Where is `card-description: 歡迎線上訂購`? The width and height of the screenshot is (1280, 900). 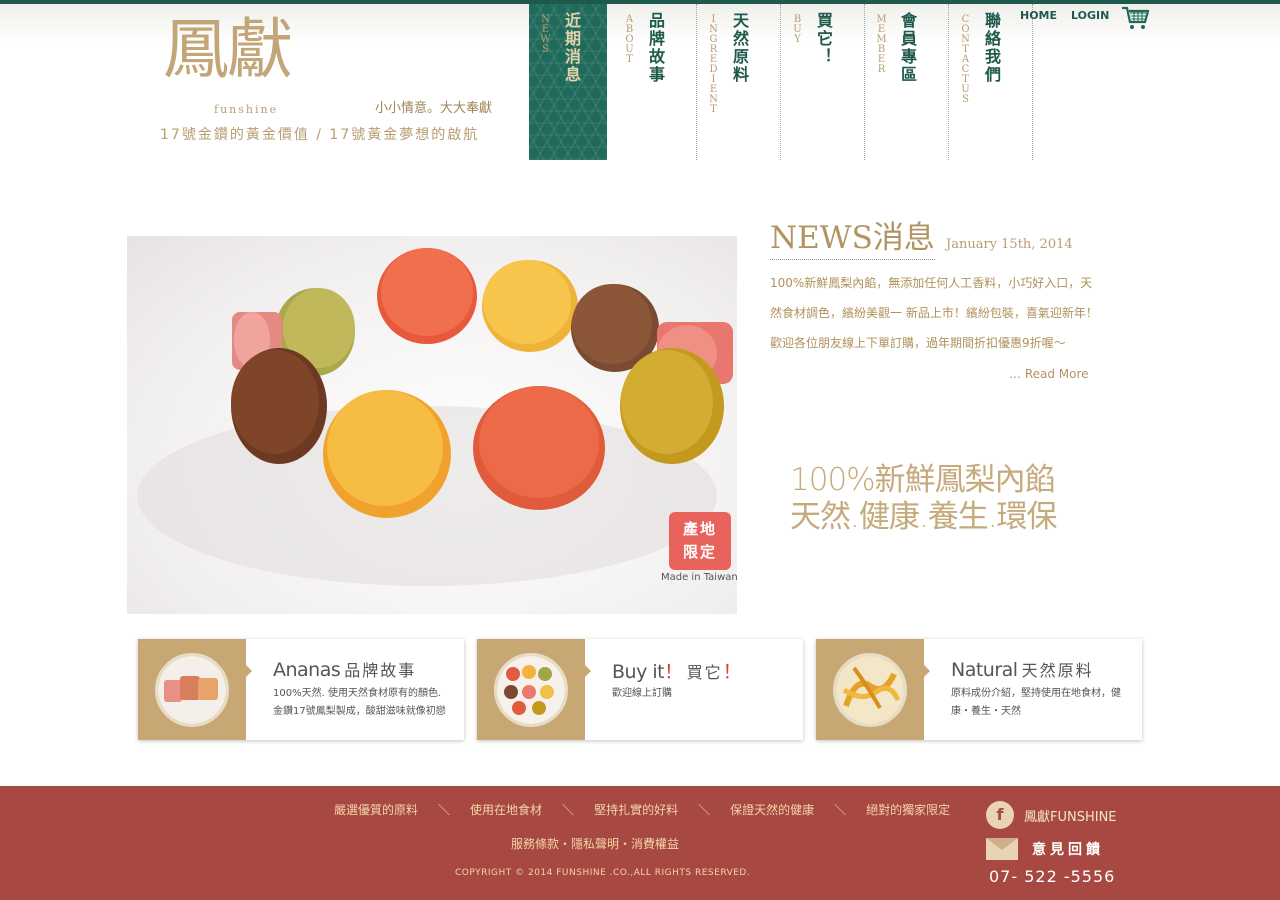 card-description: 歡迎線上訂購 is located at coordinates (642, 693).